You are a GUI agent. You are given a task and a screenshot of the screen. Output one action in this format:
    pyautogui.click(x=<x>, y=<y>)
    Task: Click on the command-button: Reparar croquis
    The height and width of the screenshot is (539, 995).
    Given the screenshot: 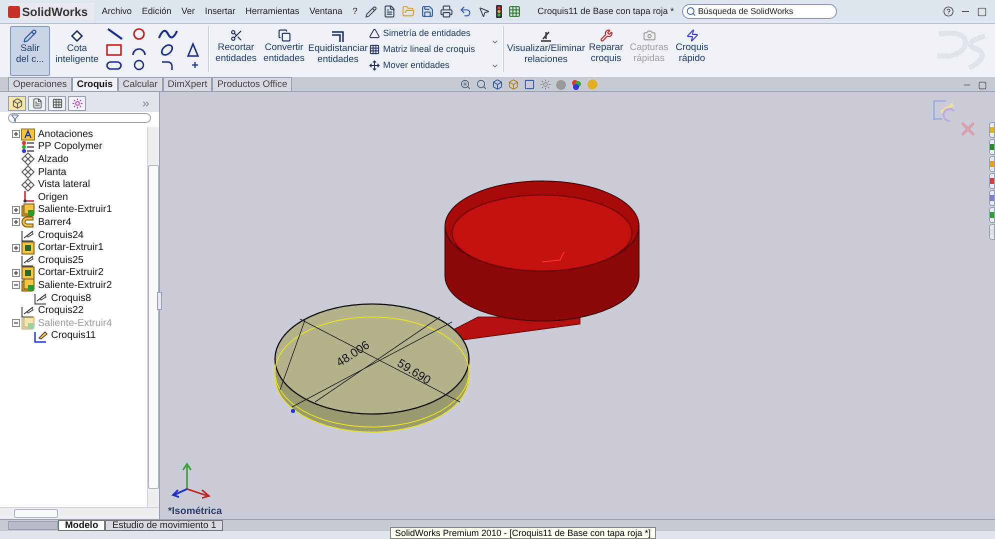 What is the action you would take?
    pyautogui.click(x=606, y=51)
    